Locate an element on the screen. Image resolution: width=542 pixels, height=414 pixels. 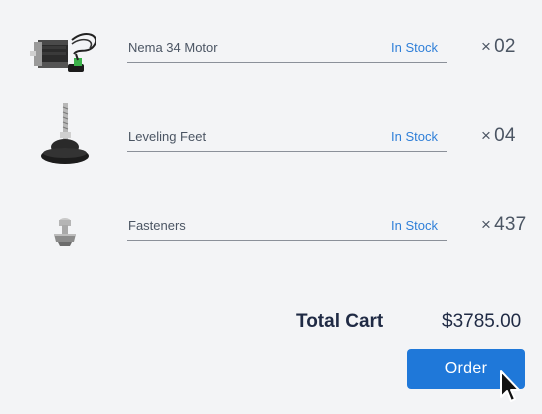
item-quantity: × 437 is located at coordinates (504, 224).